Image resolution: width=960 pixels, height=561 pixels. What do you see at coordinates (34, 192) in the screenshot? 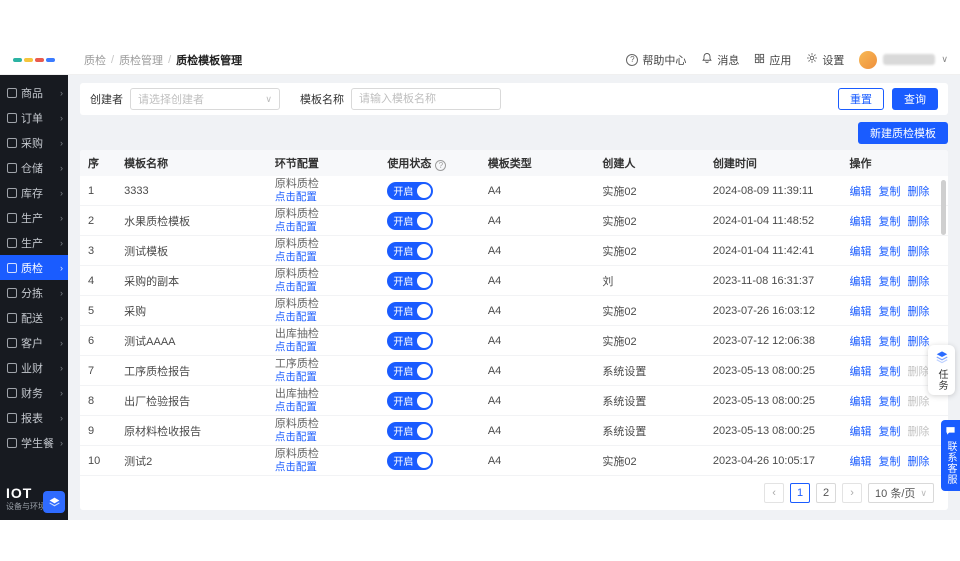
I see `sidebar-item-5: 库存 ›` at bounding box center [34, 192].